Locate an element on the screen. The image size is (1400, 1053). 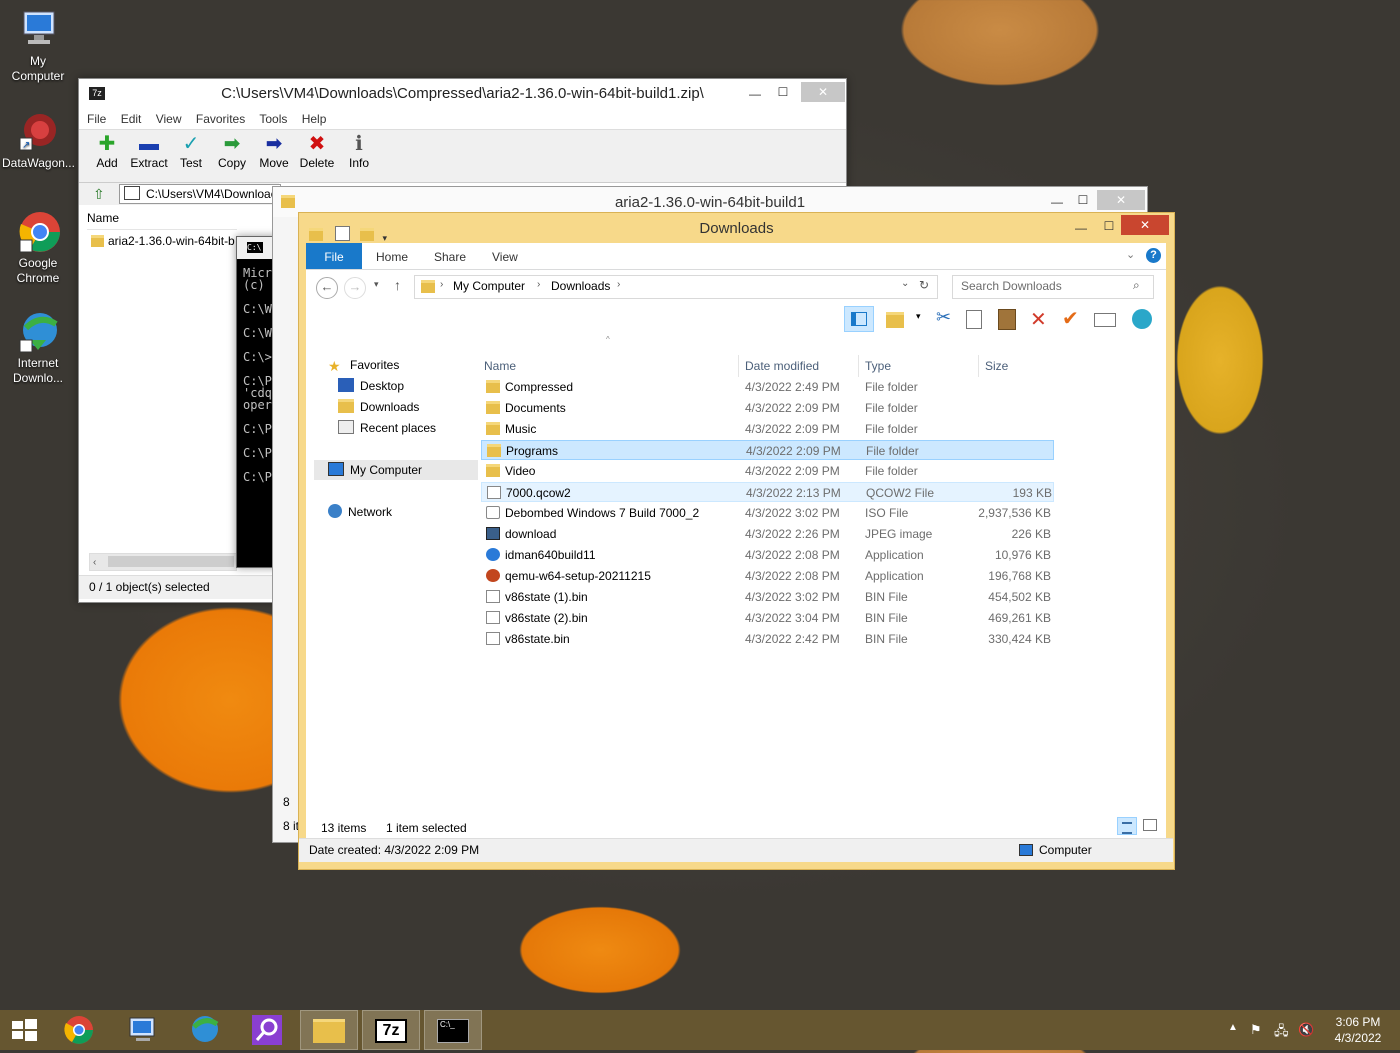
sevenzip-list-item: aria2-1.36.0-win-64bit-b is located at coordinates (164, 241).